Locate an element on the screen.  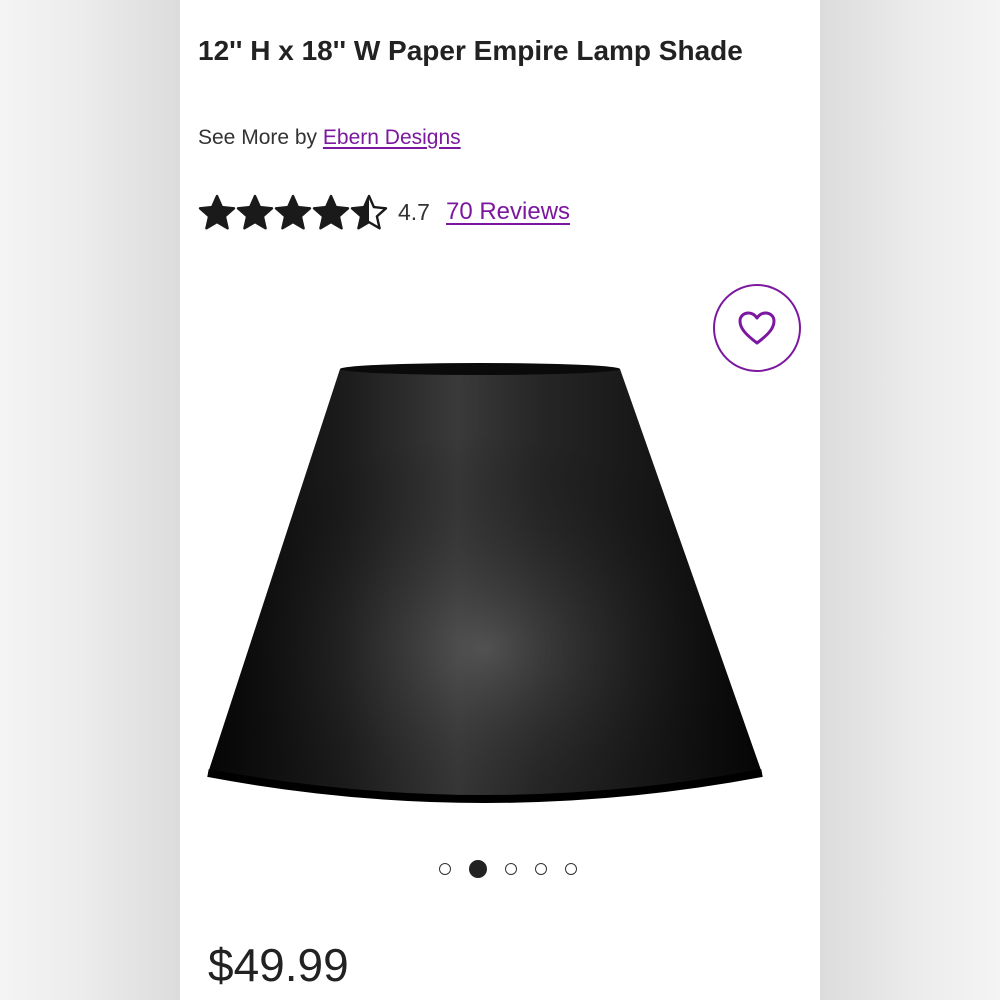
rating-value: 4.7 is located at coordinates (414, 211).